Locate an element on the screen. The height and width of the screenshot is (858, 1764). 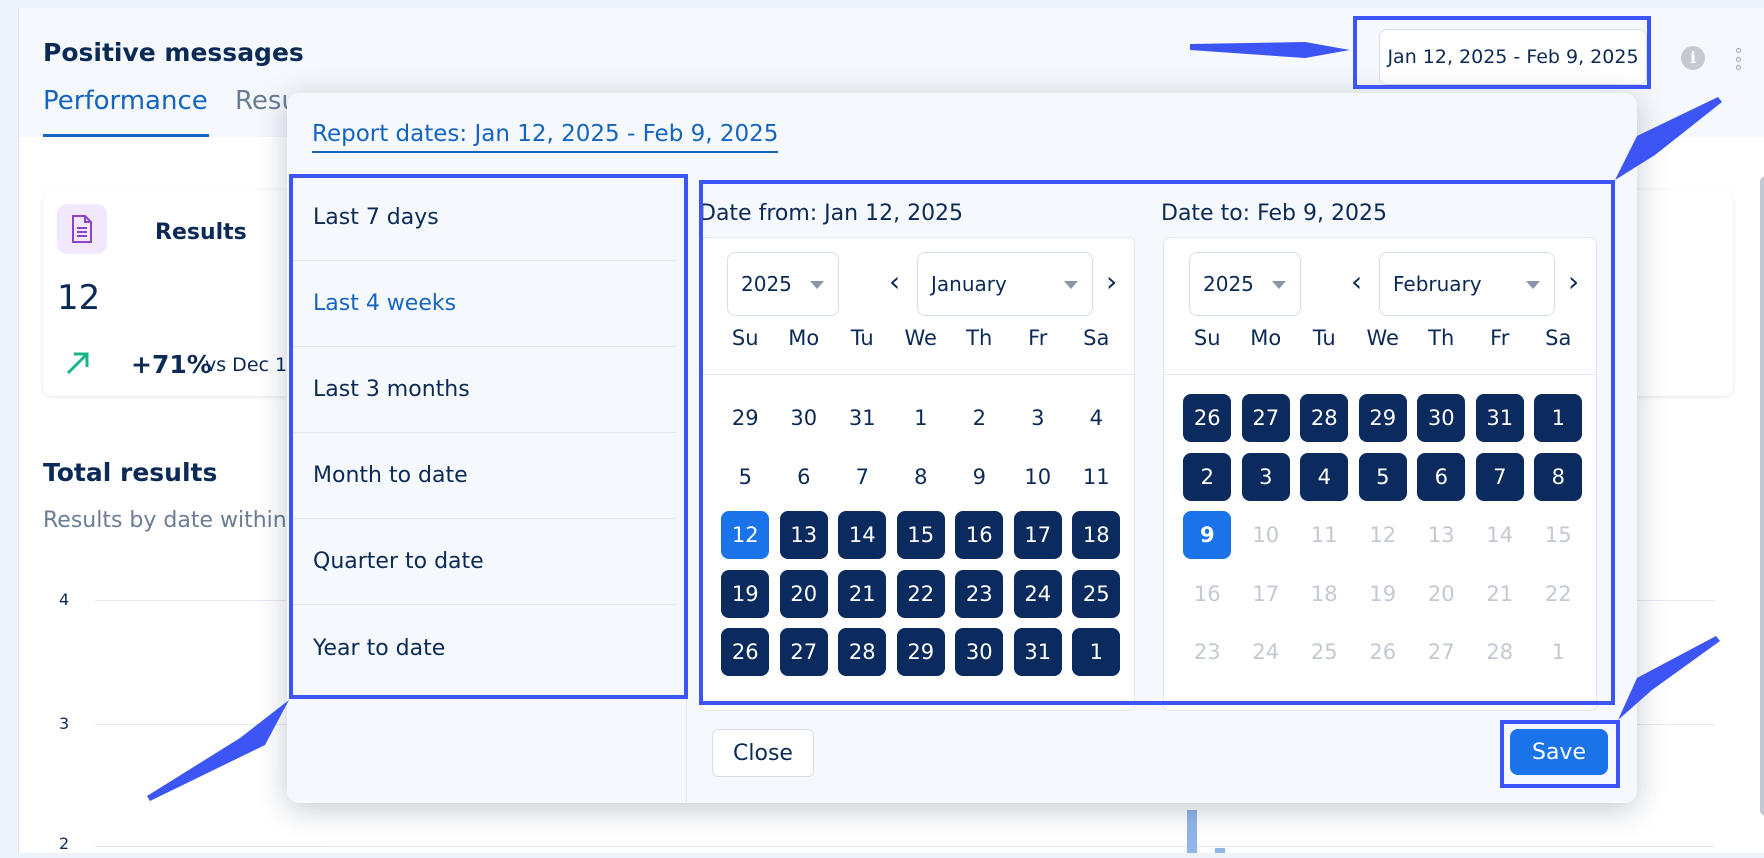
weekday-label: Su is located at coordinates (1207, 338).